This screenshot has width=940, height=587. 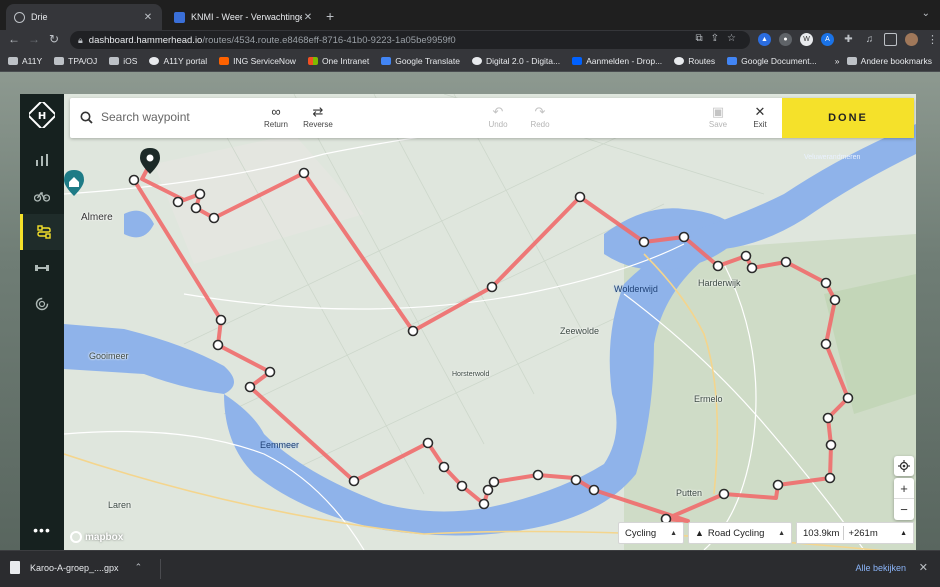 I want to click on forward-arrow-icon: →, so click(x=34, y=39).